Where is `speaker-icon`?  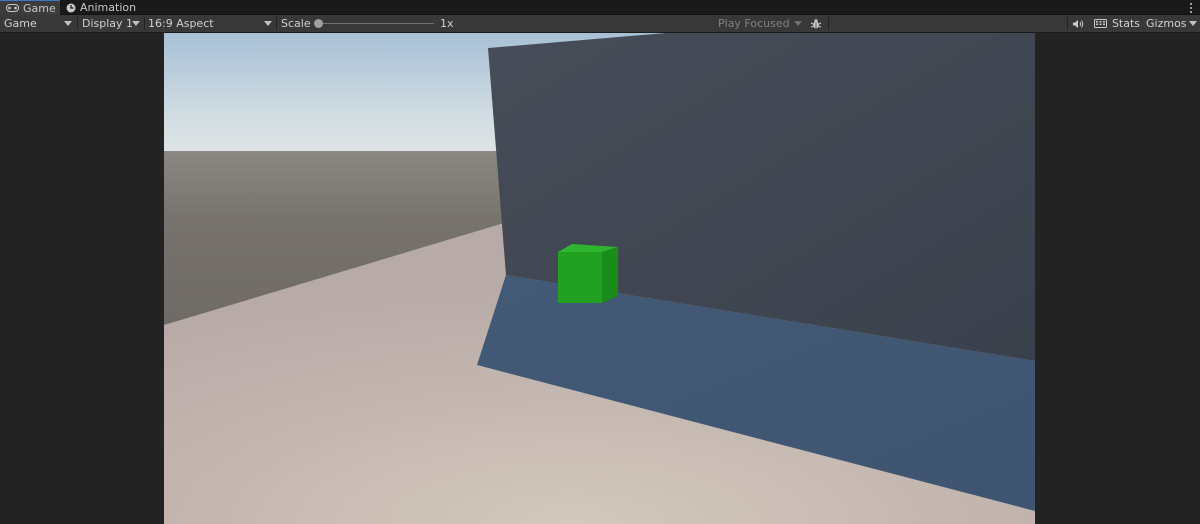 speaker-icon is located at coordinates (1078, 23).